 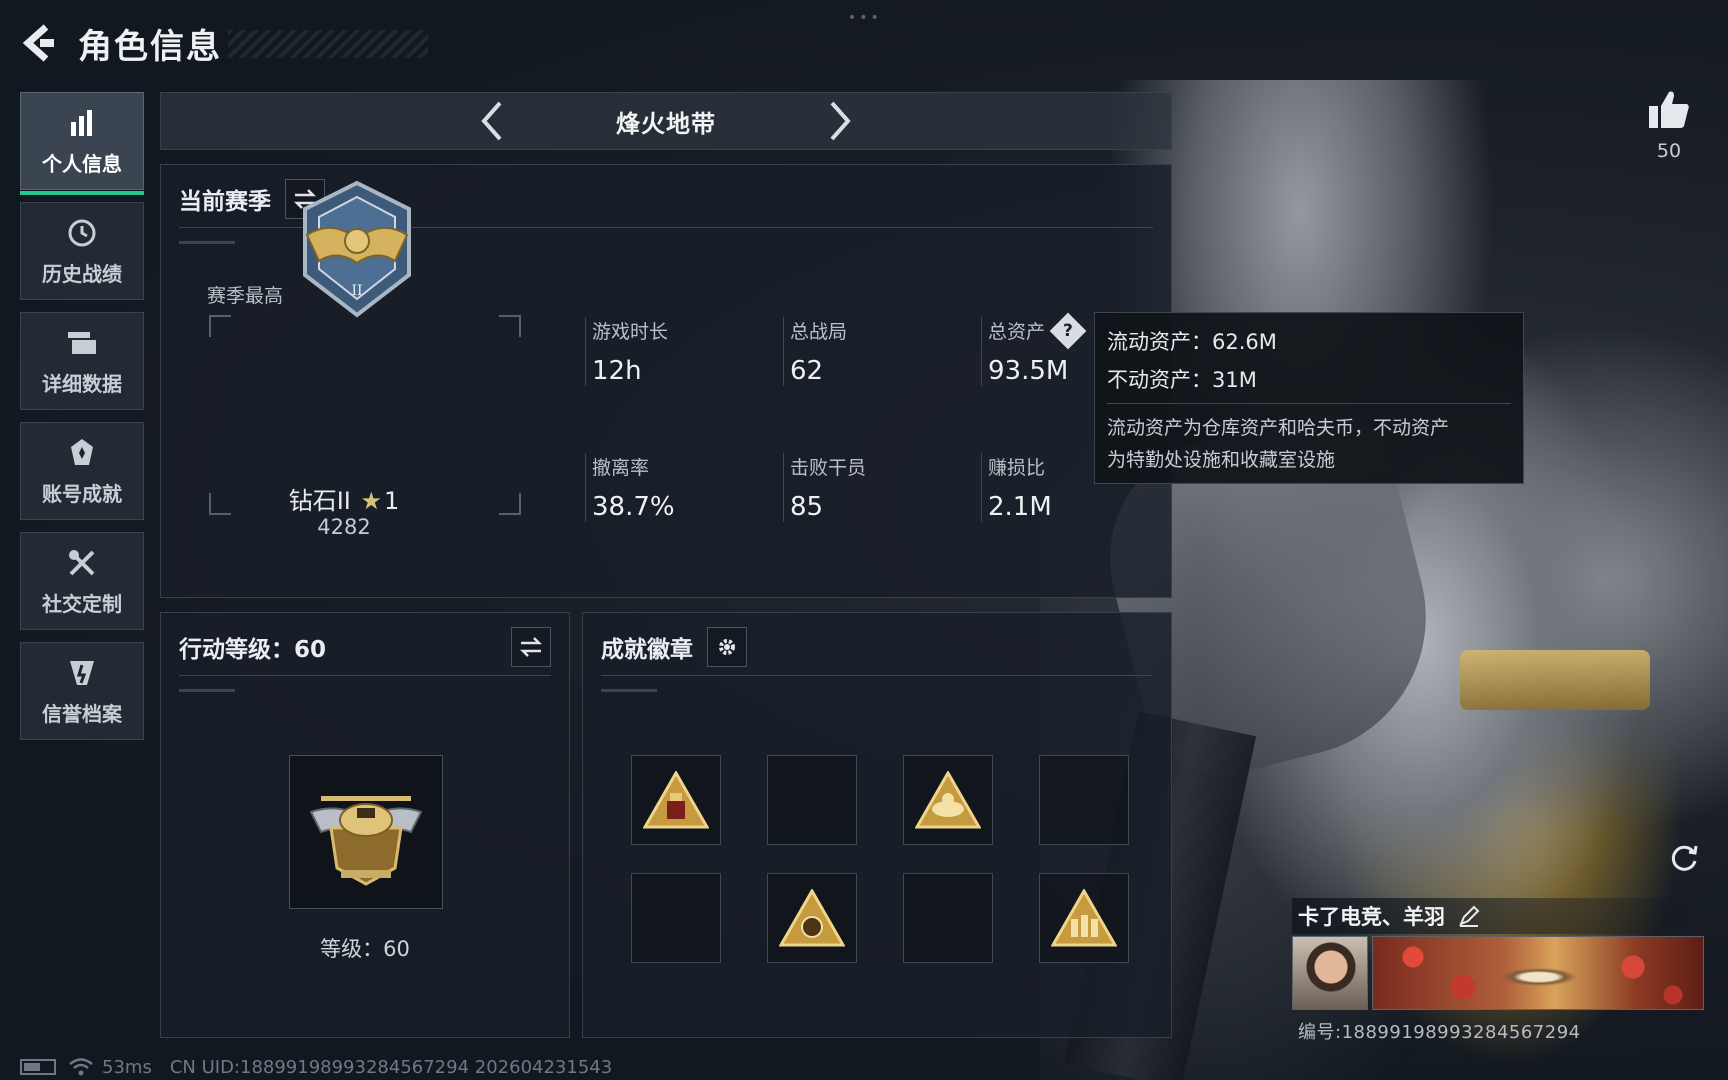 I want to click on stat-total-matches: 总战局 62, so click(x=868, y=351).